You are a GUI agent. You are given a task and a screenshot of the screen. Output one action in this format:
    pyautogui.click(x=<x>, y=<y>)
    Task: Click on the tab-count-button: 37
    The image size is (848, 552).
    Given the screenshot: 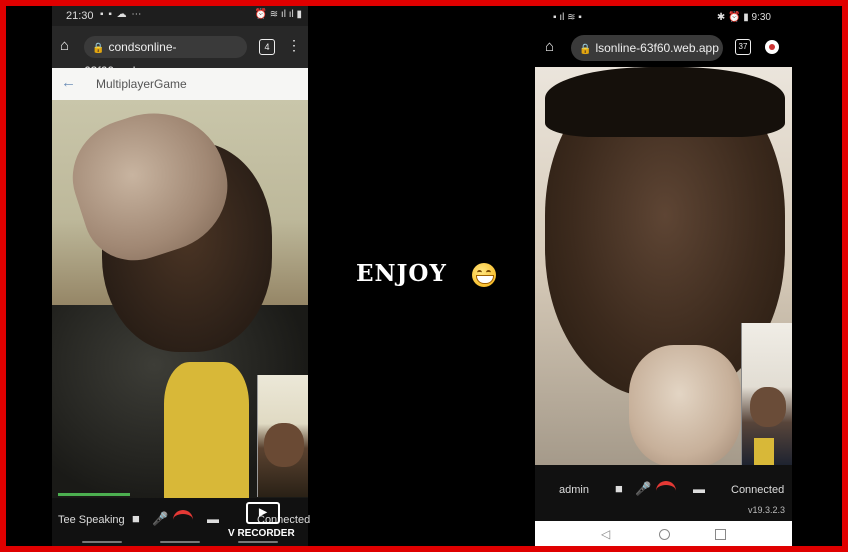 What is the action you would take?
    pyautogui.click(x=743, y=47)
    